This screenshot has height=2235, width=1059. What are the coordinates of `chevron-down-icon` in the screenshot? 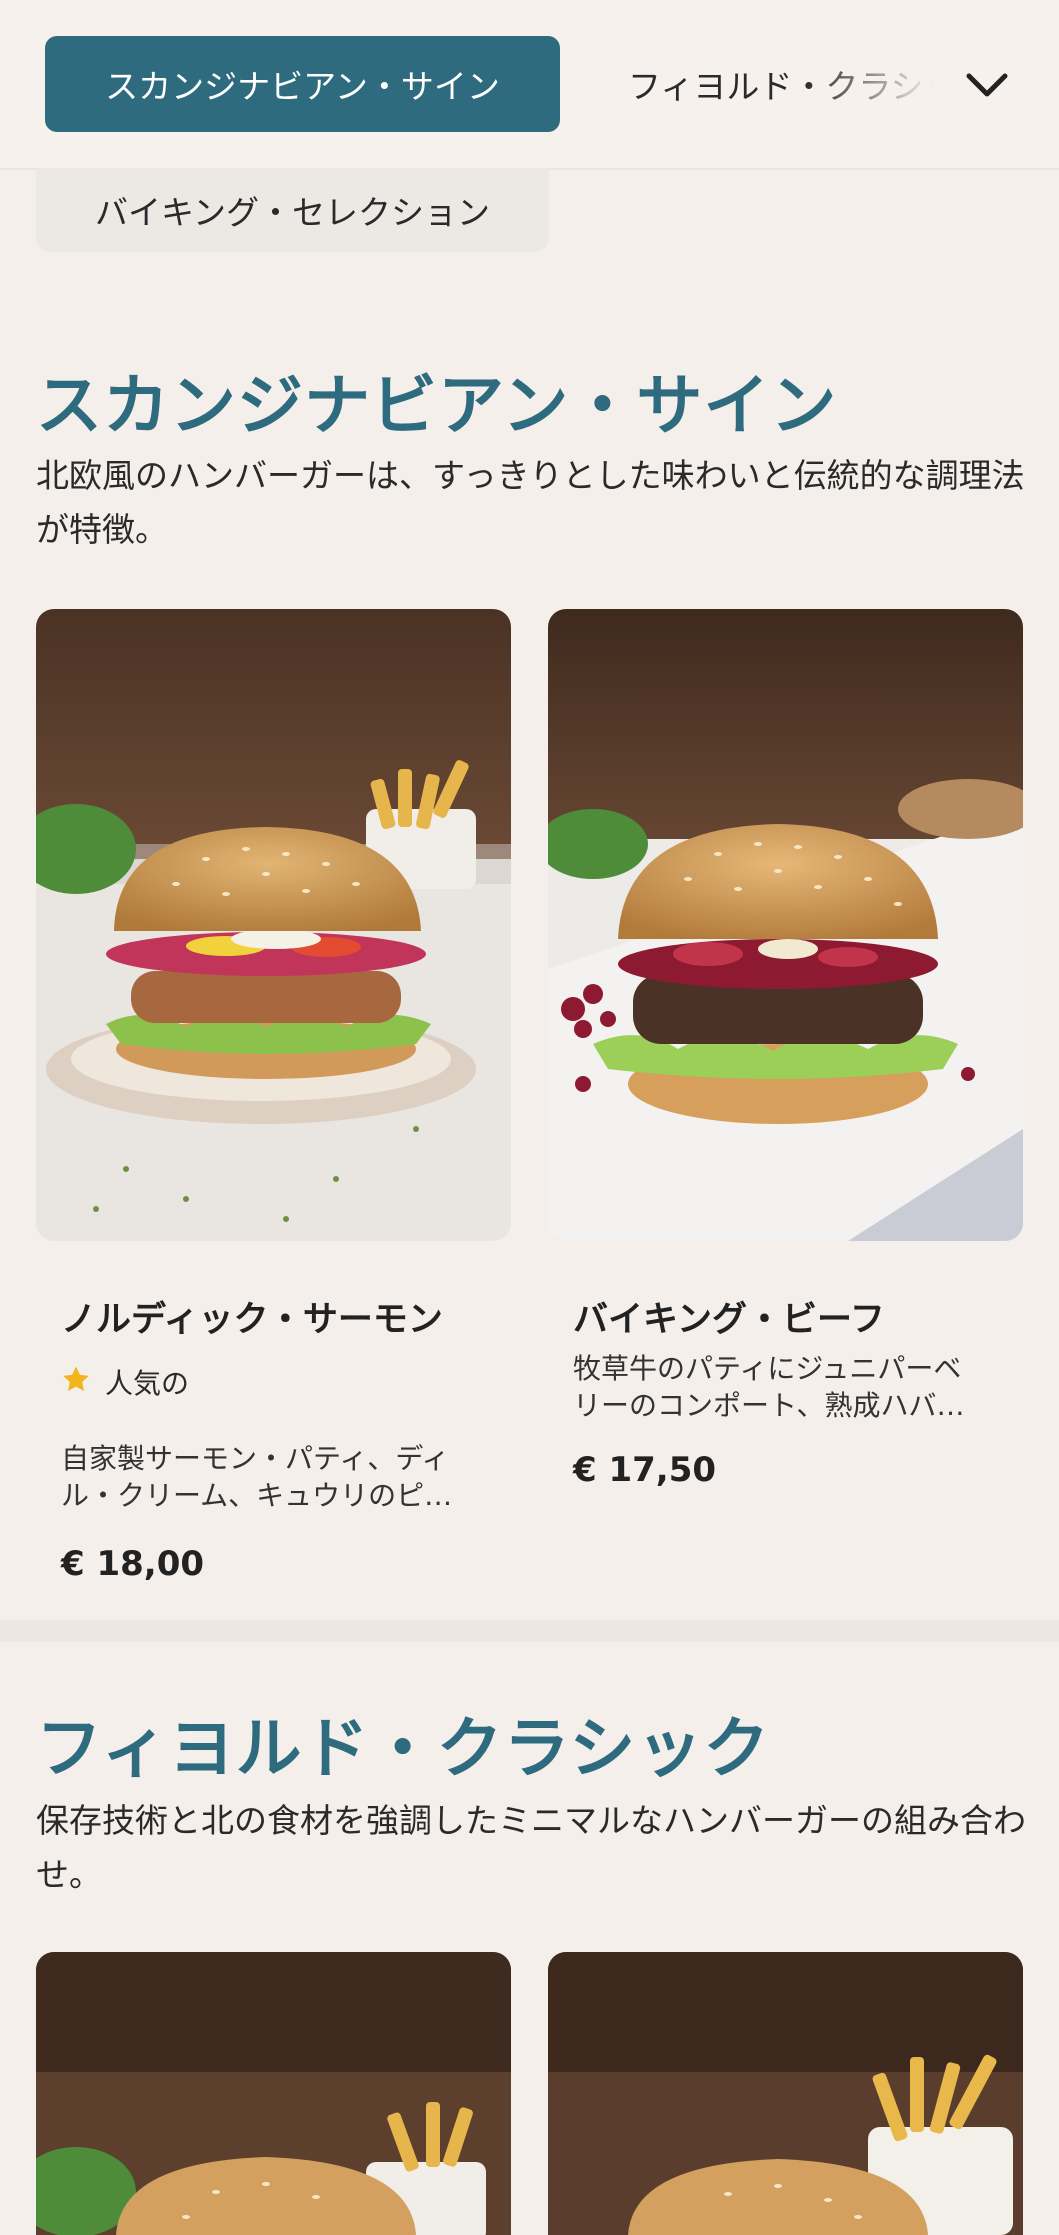 It's located at (987, 85).